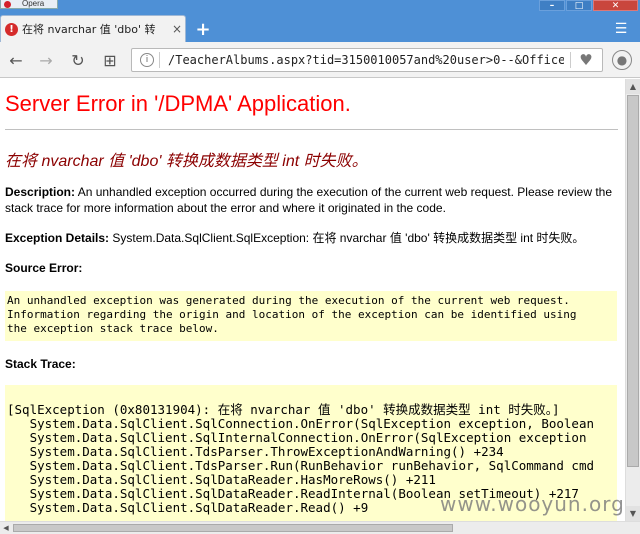  What do you see at coordinates (57, 238) in the screenshot?
I see `exception-label: Exception Details:` at bounding box center [57, 238].